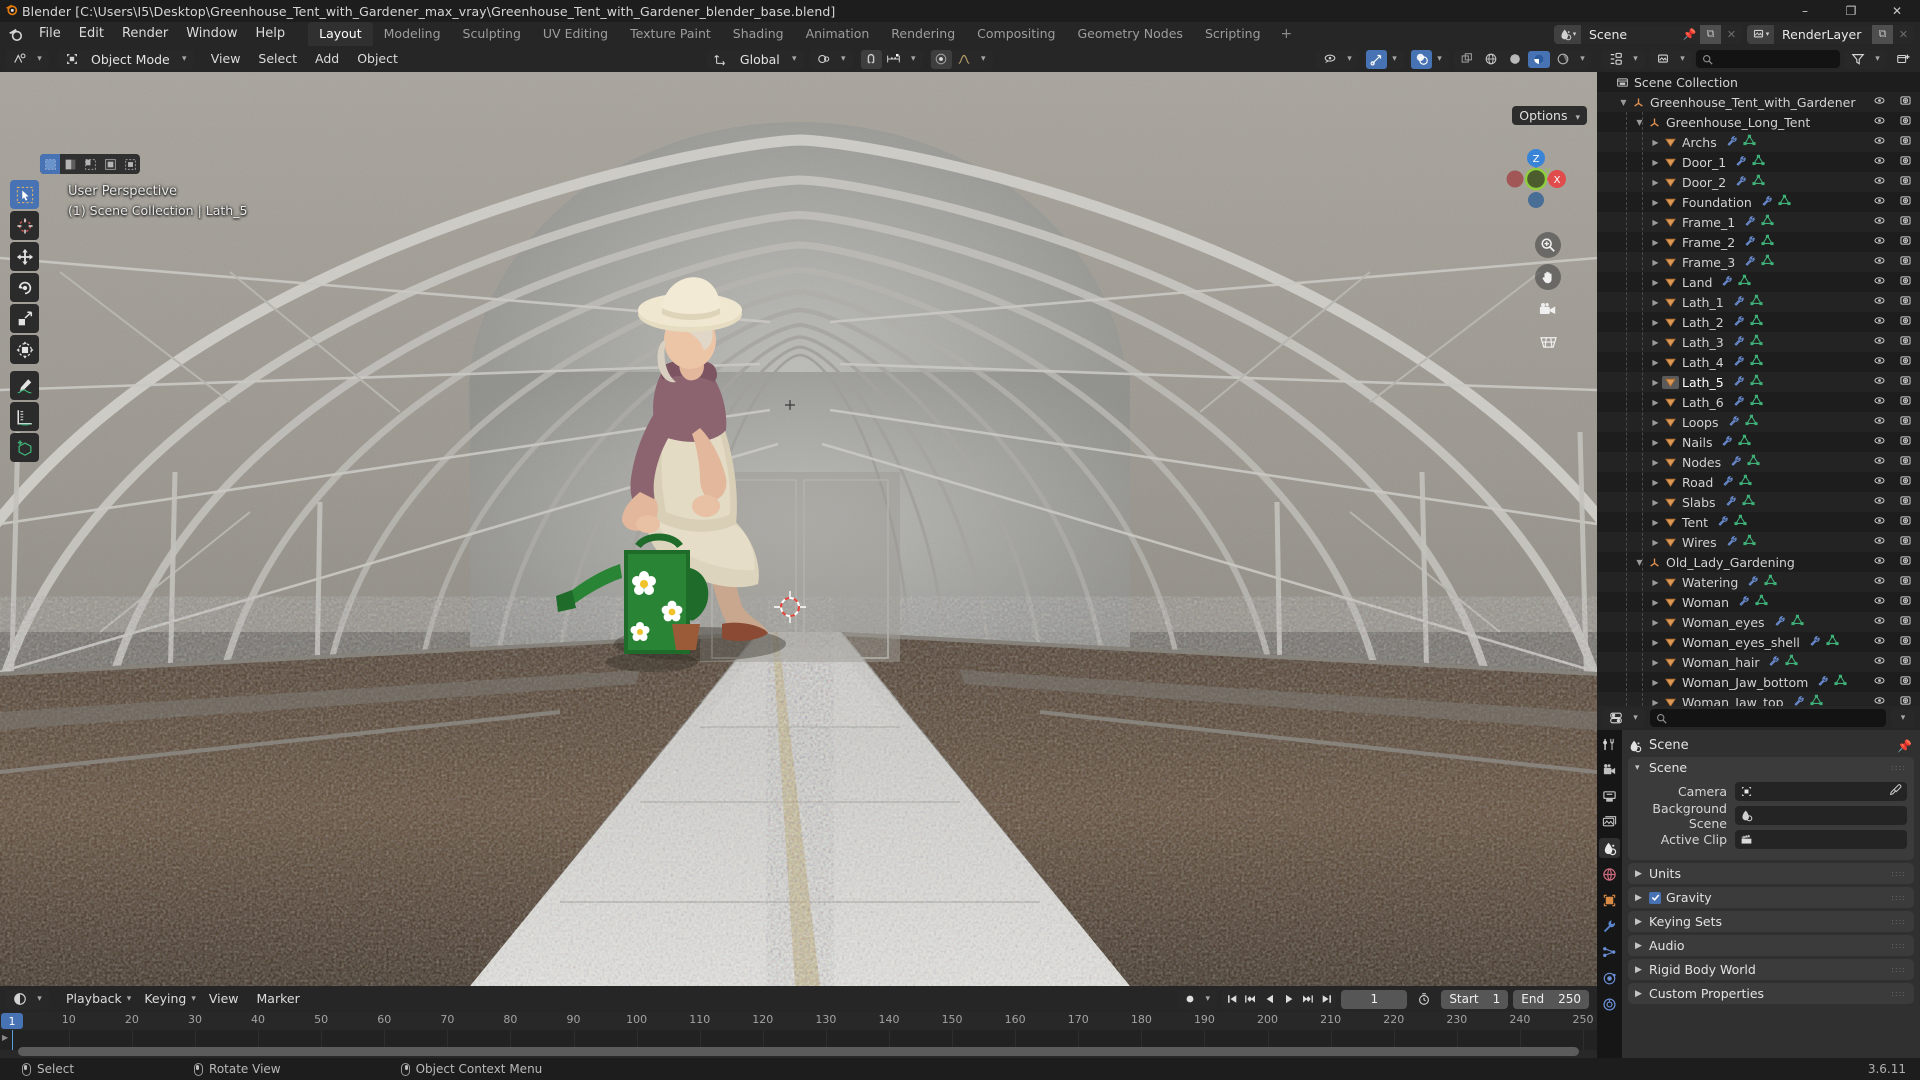 The width and height of the screenshot is (1920, 1080). What do you see at coordinates (1630, 34) in the screenshot?
I see `scene-name: Scene` at bounding box center [1630, 34].